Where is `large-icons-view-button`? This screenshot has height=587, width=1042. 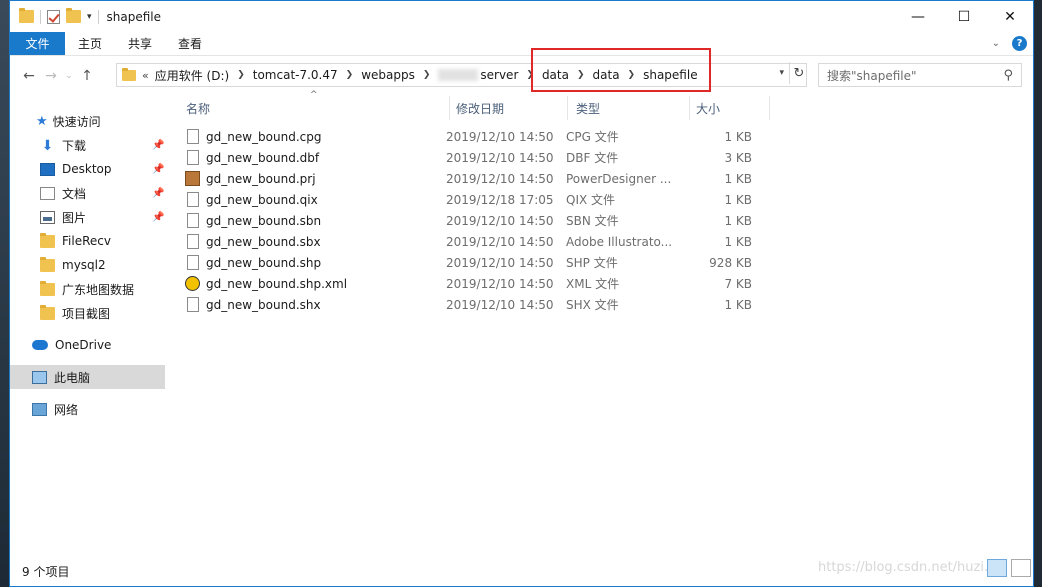 large-icons-view-button is located at coordinates (1021, 568).